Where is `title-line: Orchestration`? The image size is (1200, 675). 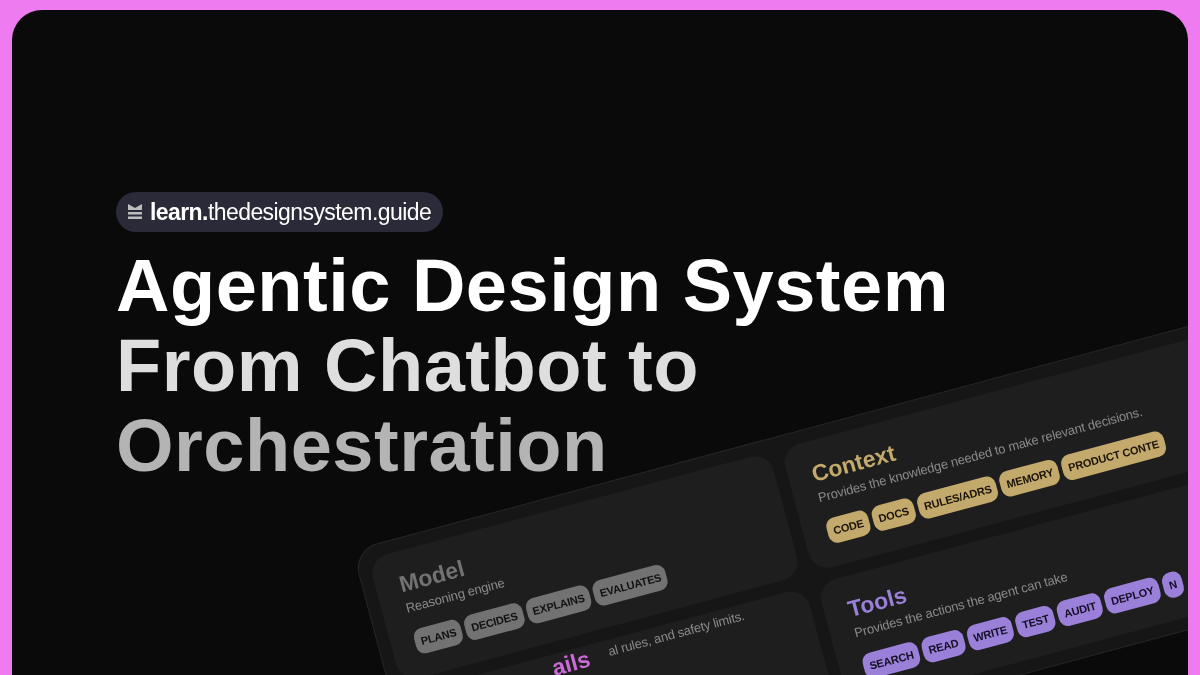 title-line: Orchestration is located at coordinates (362, 446).